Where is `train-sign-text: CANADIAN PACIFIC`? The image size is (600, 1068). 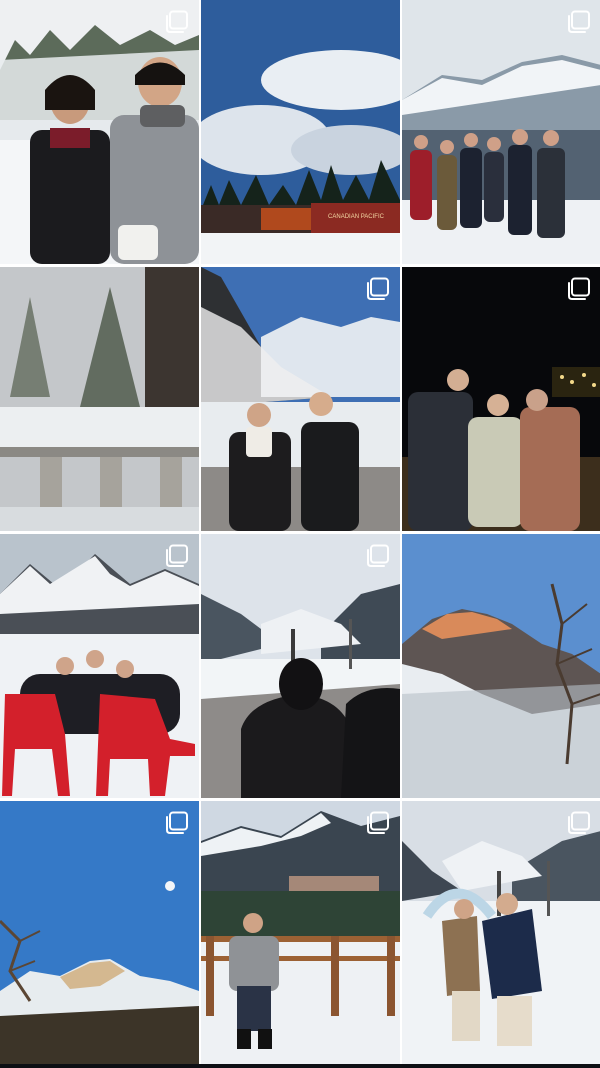
train-sign-text: CANADIAN PACIFIC is located at coordinates (356, 217).